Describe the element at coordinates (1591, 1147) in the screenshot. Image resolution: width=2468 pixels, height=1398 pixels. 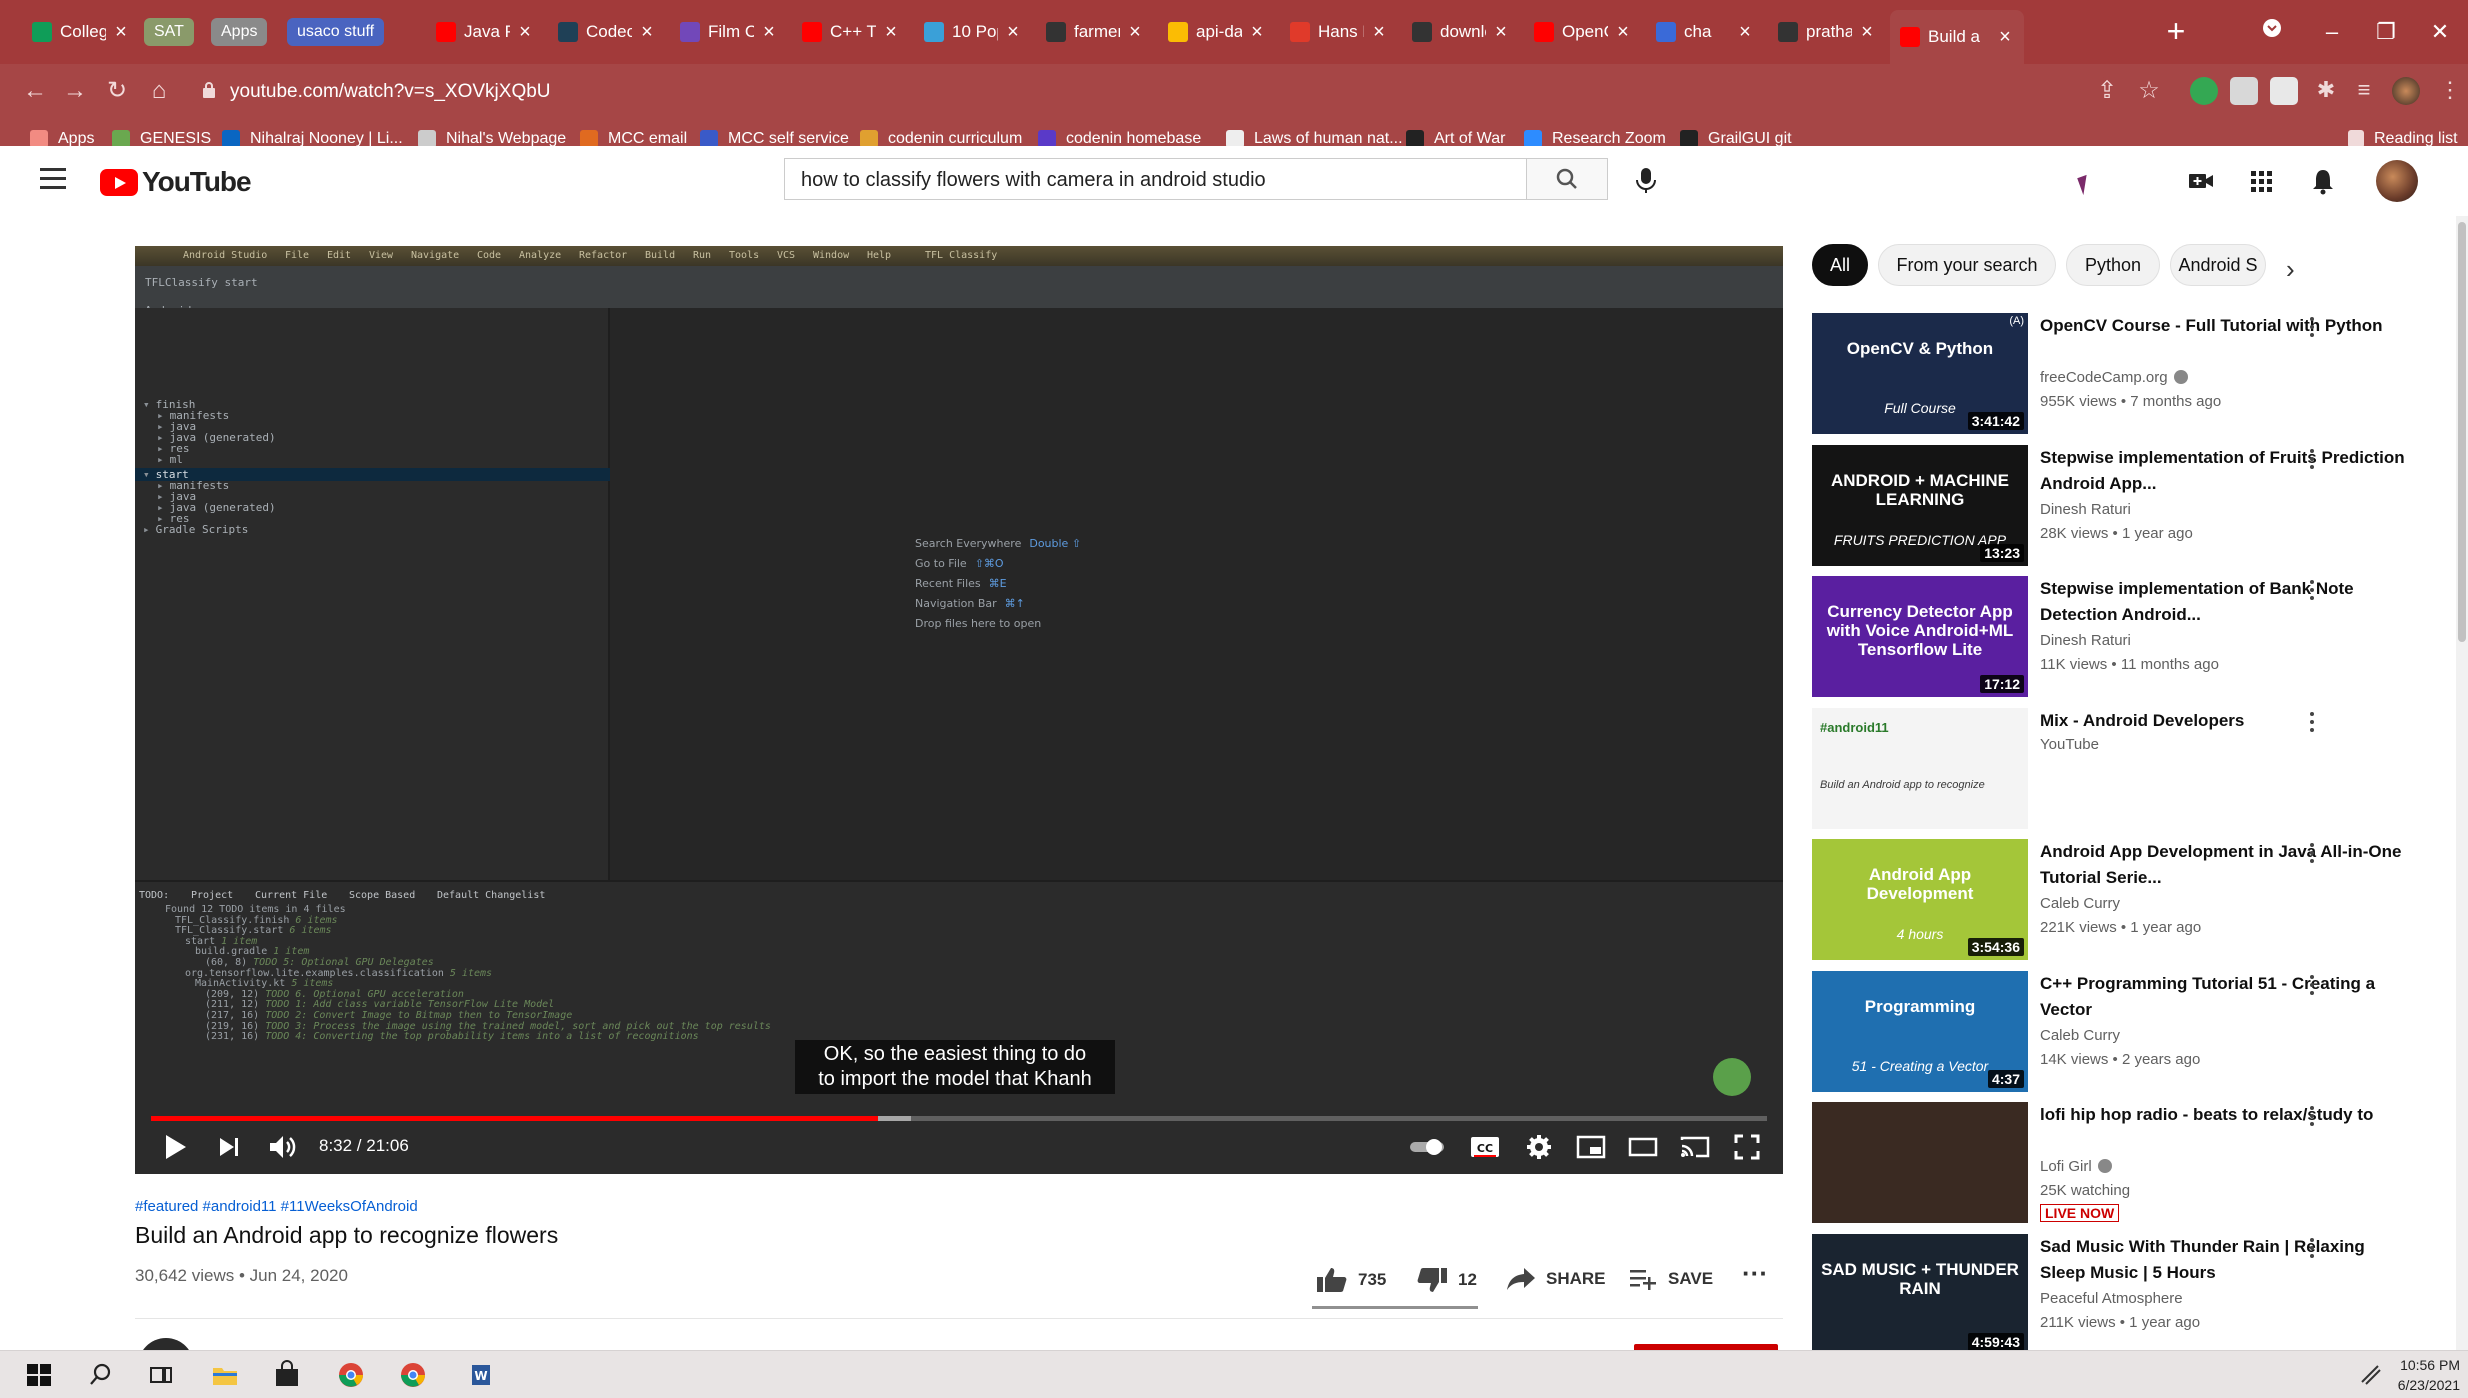
I see `miniplayer-button` at that location.